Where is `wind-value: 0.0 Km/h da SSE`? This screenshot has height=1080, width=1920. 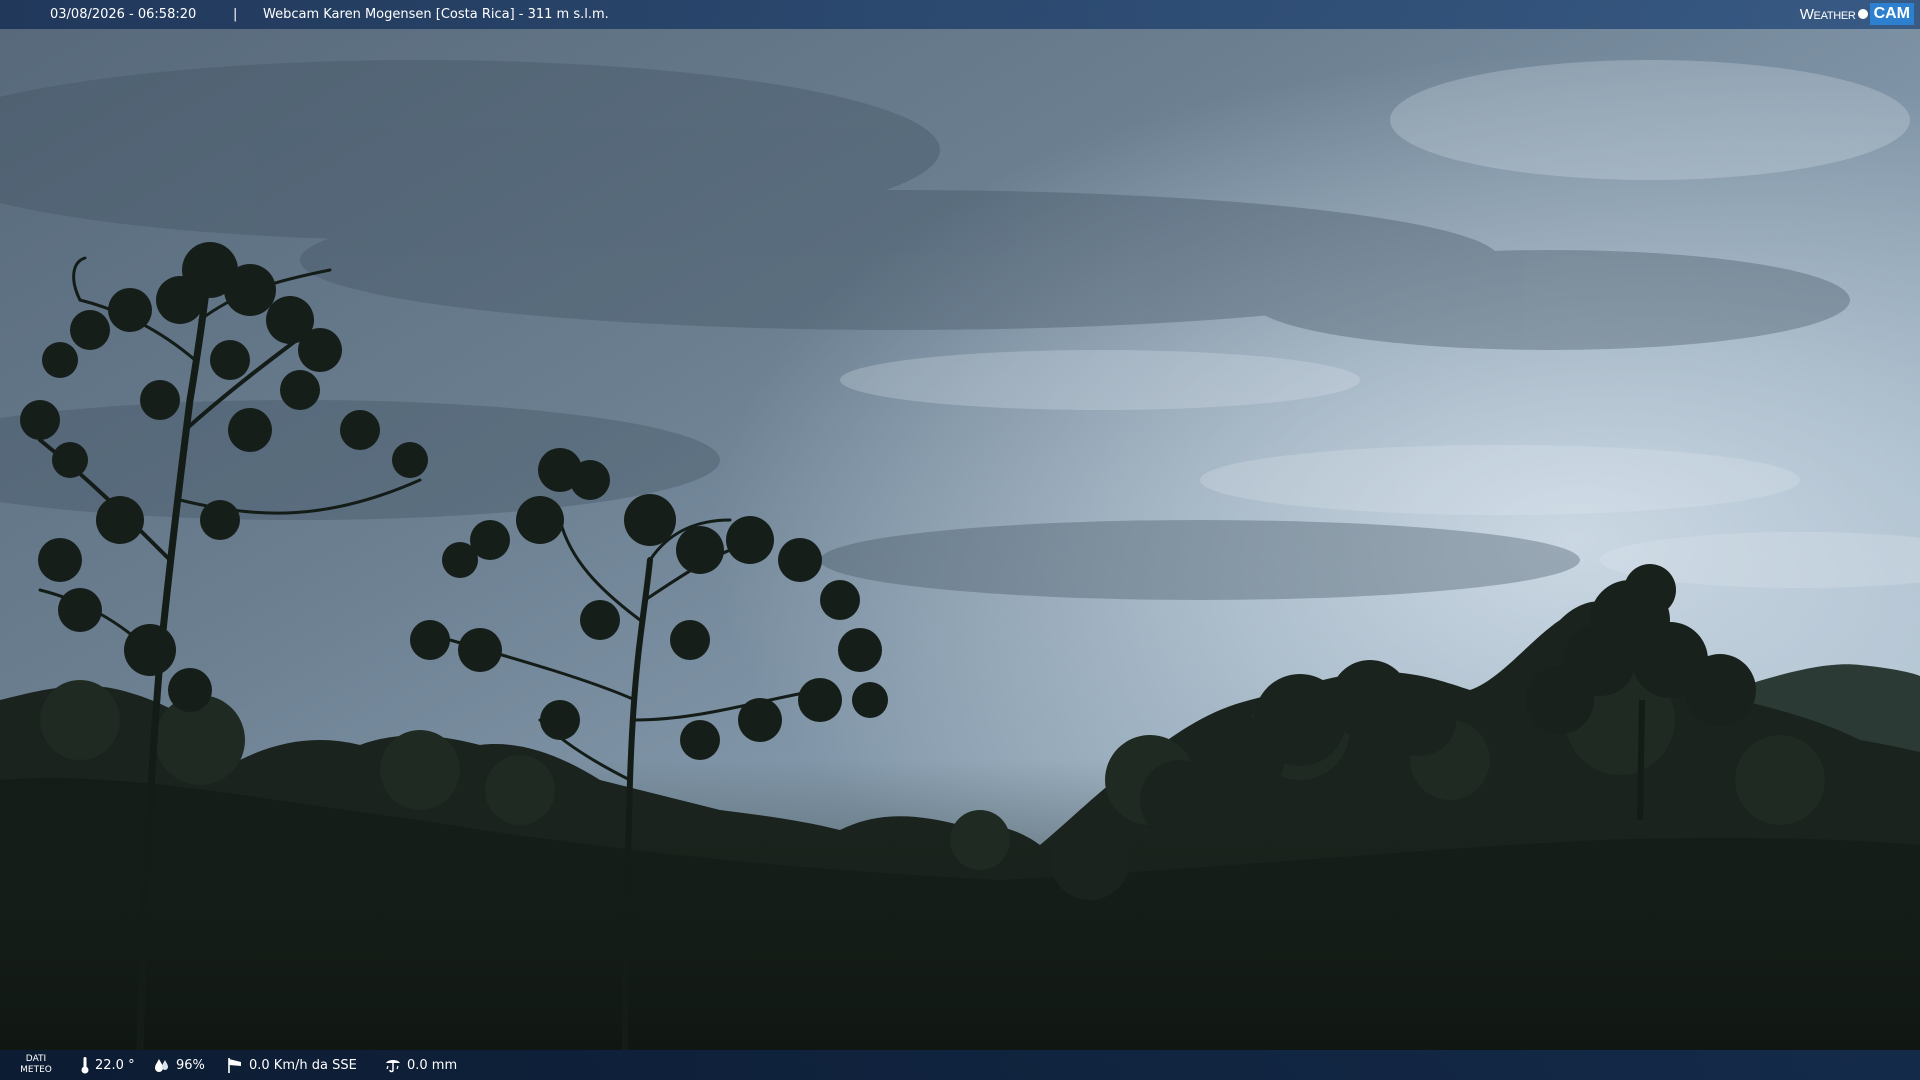
wind-value: 0.0 Km/h da SSE is located at coordinates (303, 1065).